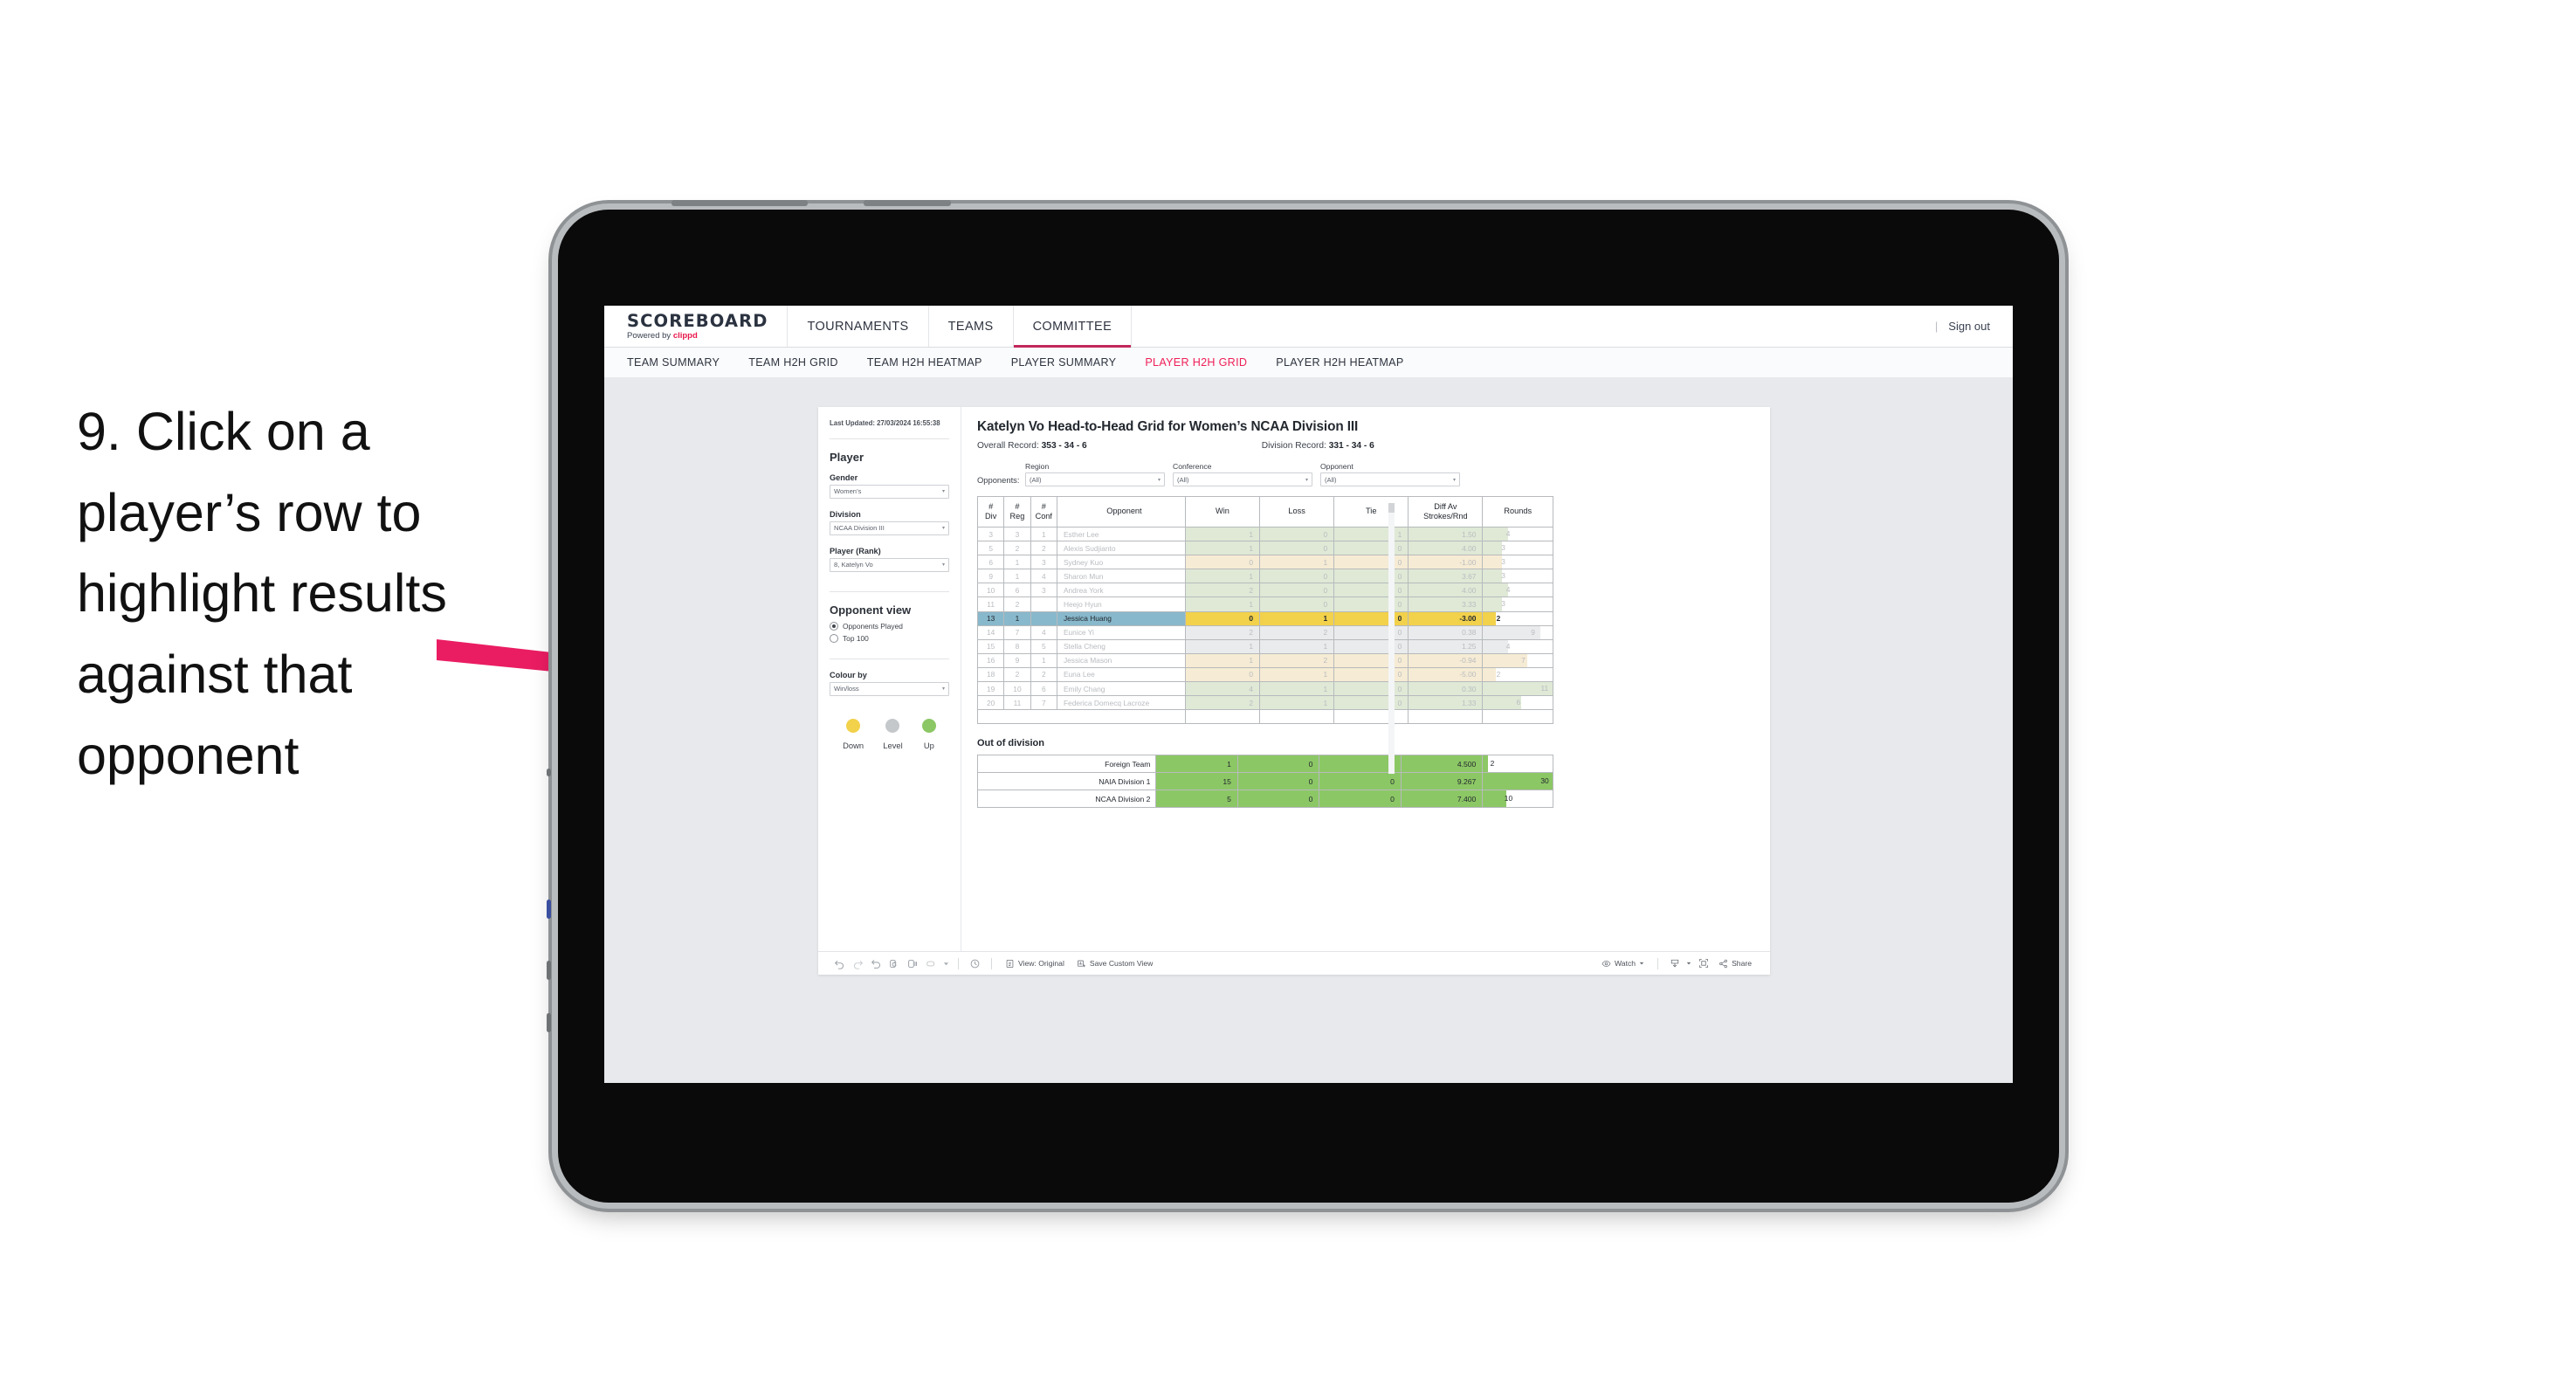 The image size is (2576, 1386). Describe the element at coordinates (1278, 799) in the screenshot. I see `cell-loss: 0` at that location.